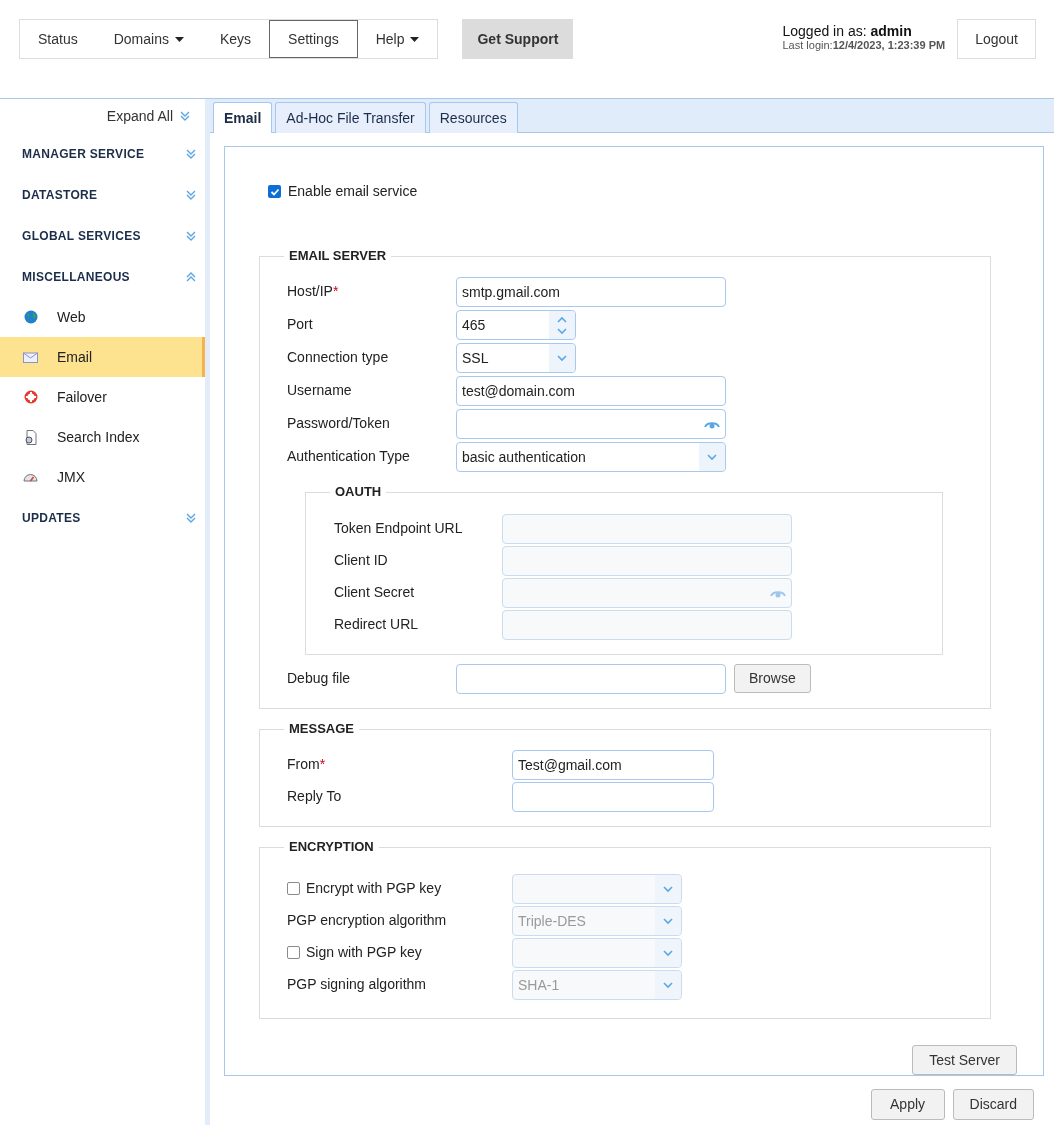 Image resolution: width=1054 pixels, height=1125 pixels. Describe the element at coordinates (148, 39) in the screenshot. I see `nav-item: Domains` at that location.